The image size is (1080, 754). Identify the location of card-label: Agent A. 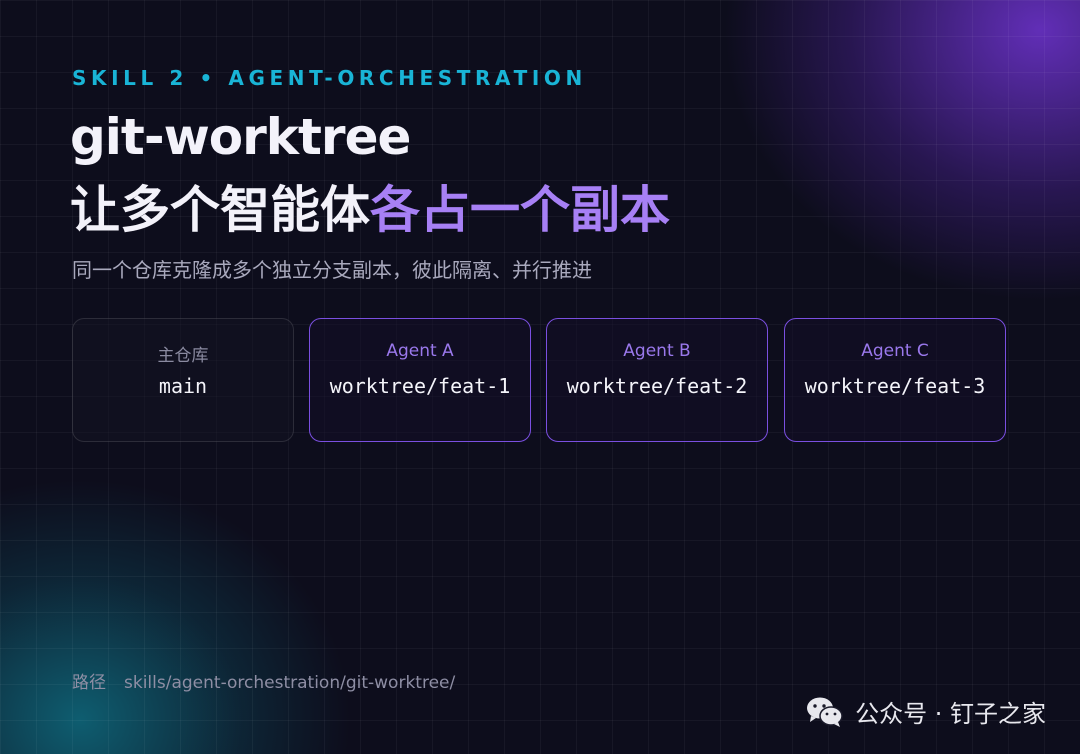
(420, 351).